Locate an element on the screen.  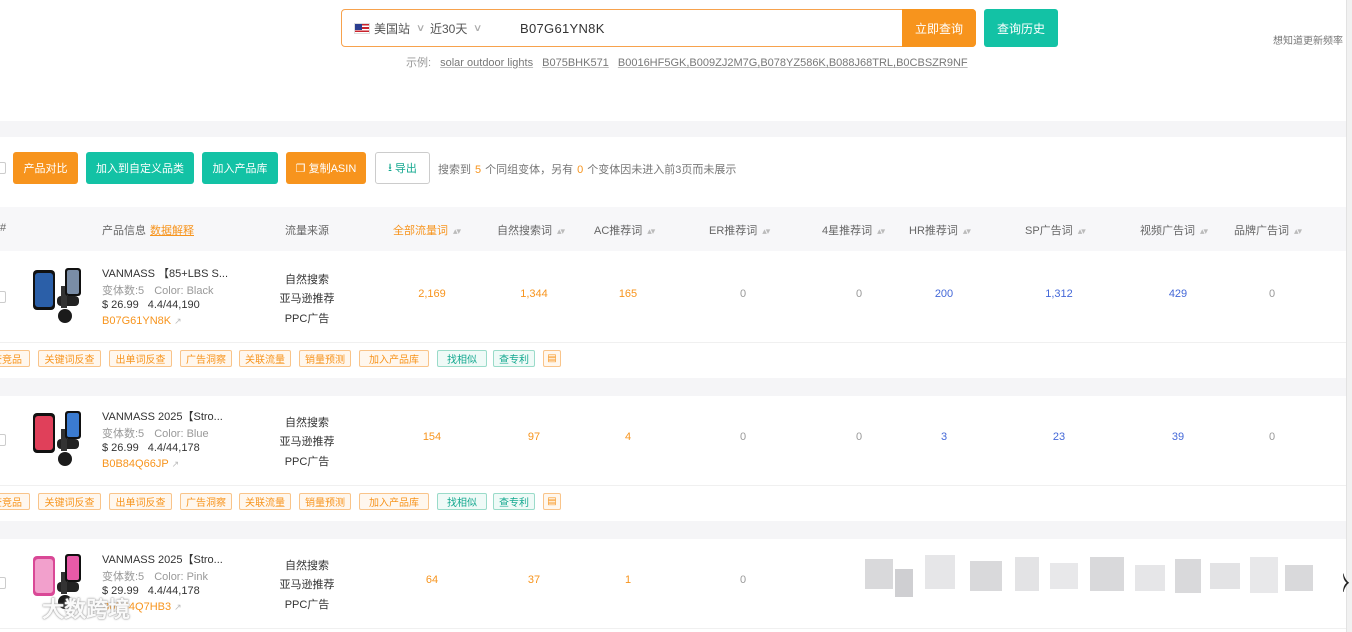
watermark: 大数跨境 is located at coordinates (68, 608).